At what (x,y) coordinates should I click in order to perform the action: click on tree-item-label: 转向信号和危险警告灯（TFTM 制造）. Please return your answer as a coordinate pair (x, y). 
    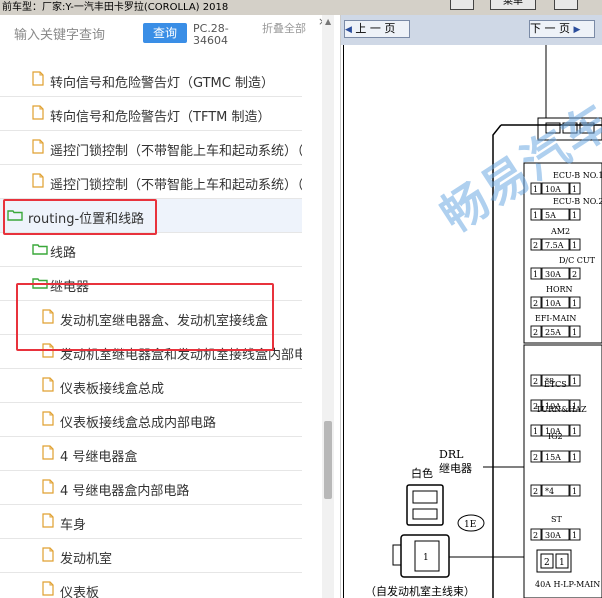
    Looking at the image, I should click on (160, 117).